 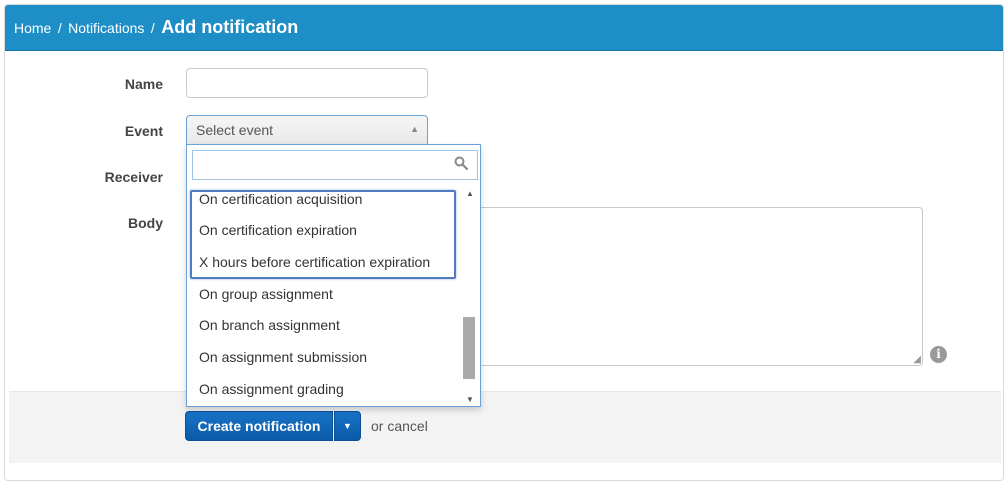 What do you see at coordinates (470, 399) in the screenshot?
I see `scroll-down-icon: ▼` at bounding box center [470, 399].